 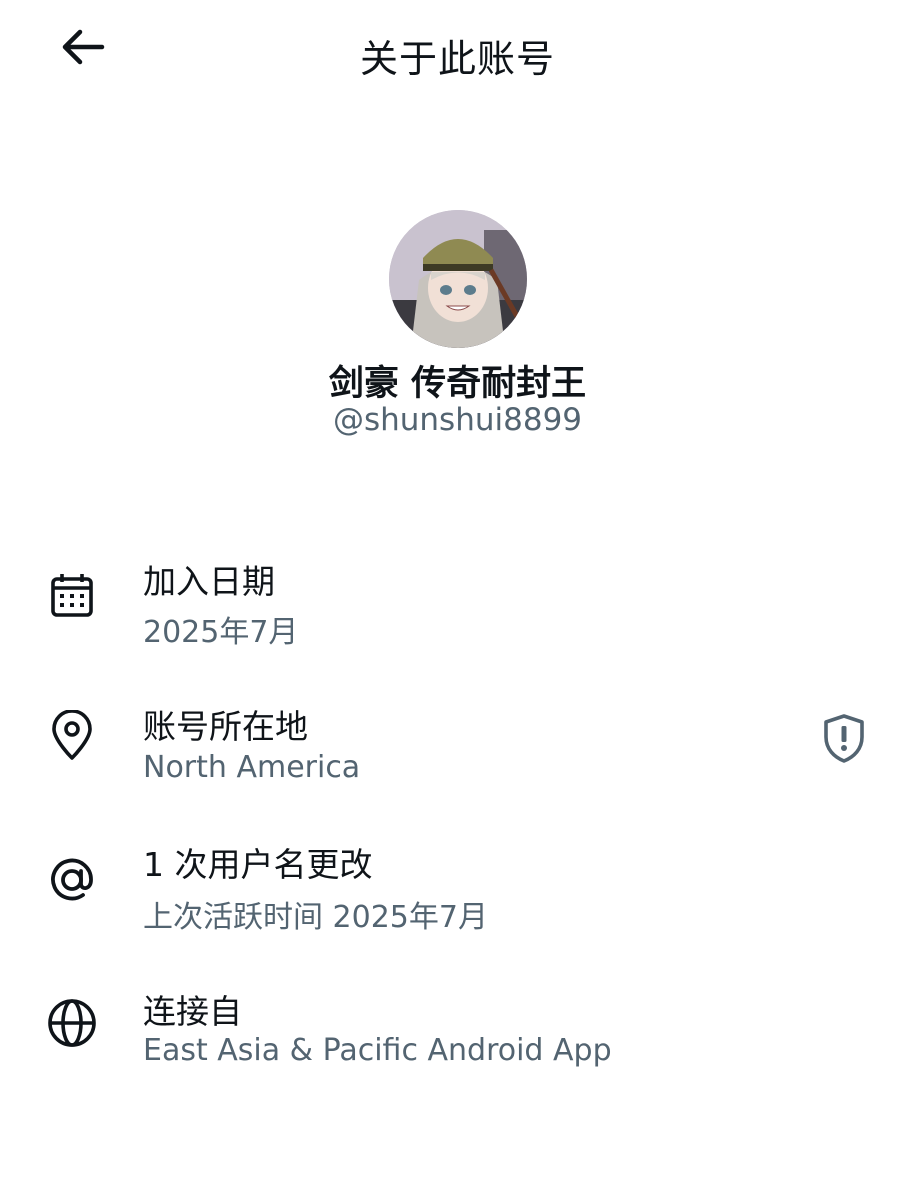 What do you see at coordinates (457, 1030) in the screenshot?
I see `info-row-connected-from: 连接自 East Asia & Pacific Android App` at bounding box center [457, 1030].